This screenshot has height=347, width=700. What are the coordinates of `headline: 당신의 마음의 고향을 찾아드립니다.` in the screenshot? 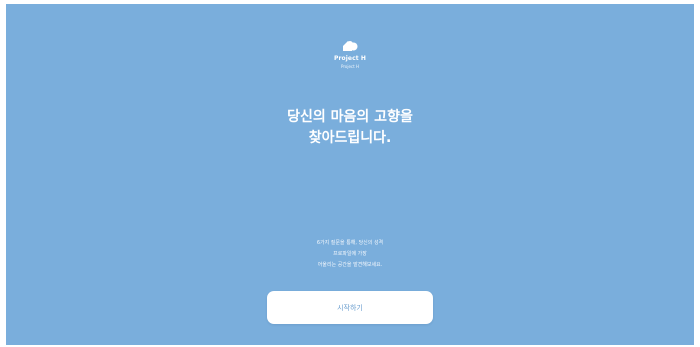 It's located at (350, 128).